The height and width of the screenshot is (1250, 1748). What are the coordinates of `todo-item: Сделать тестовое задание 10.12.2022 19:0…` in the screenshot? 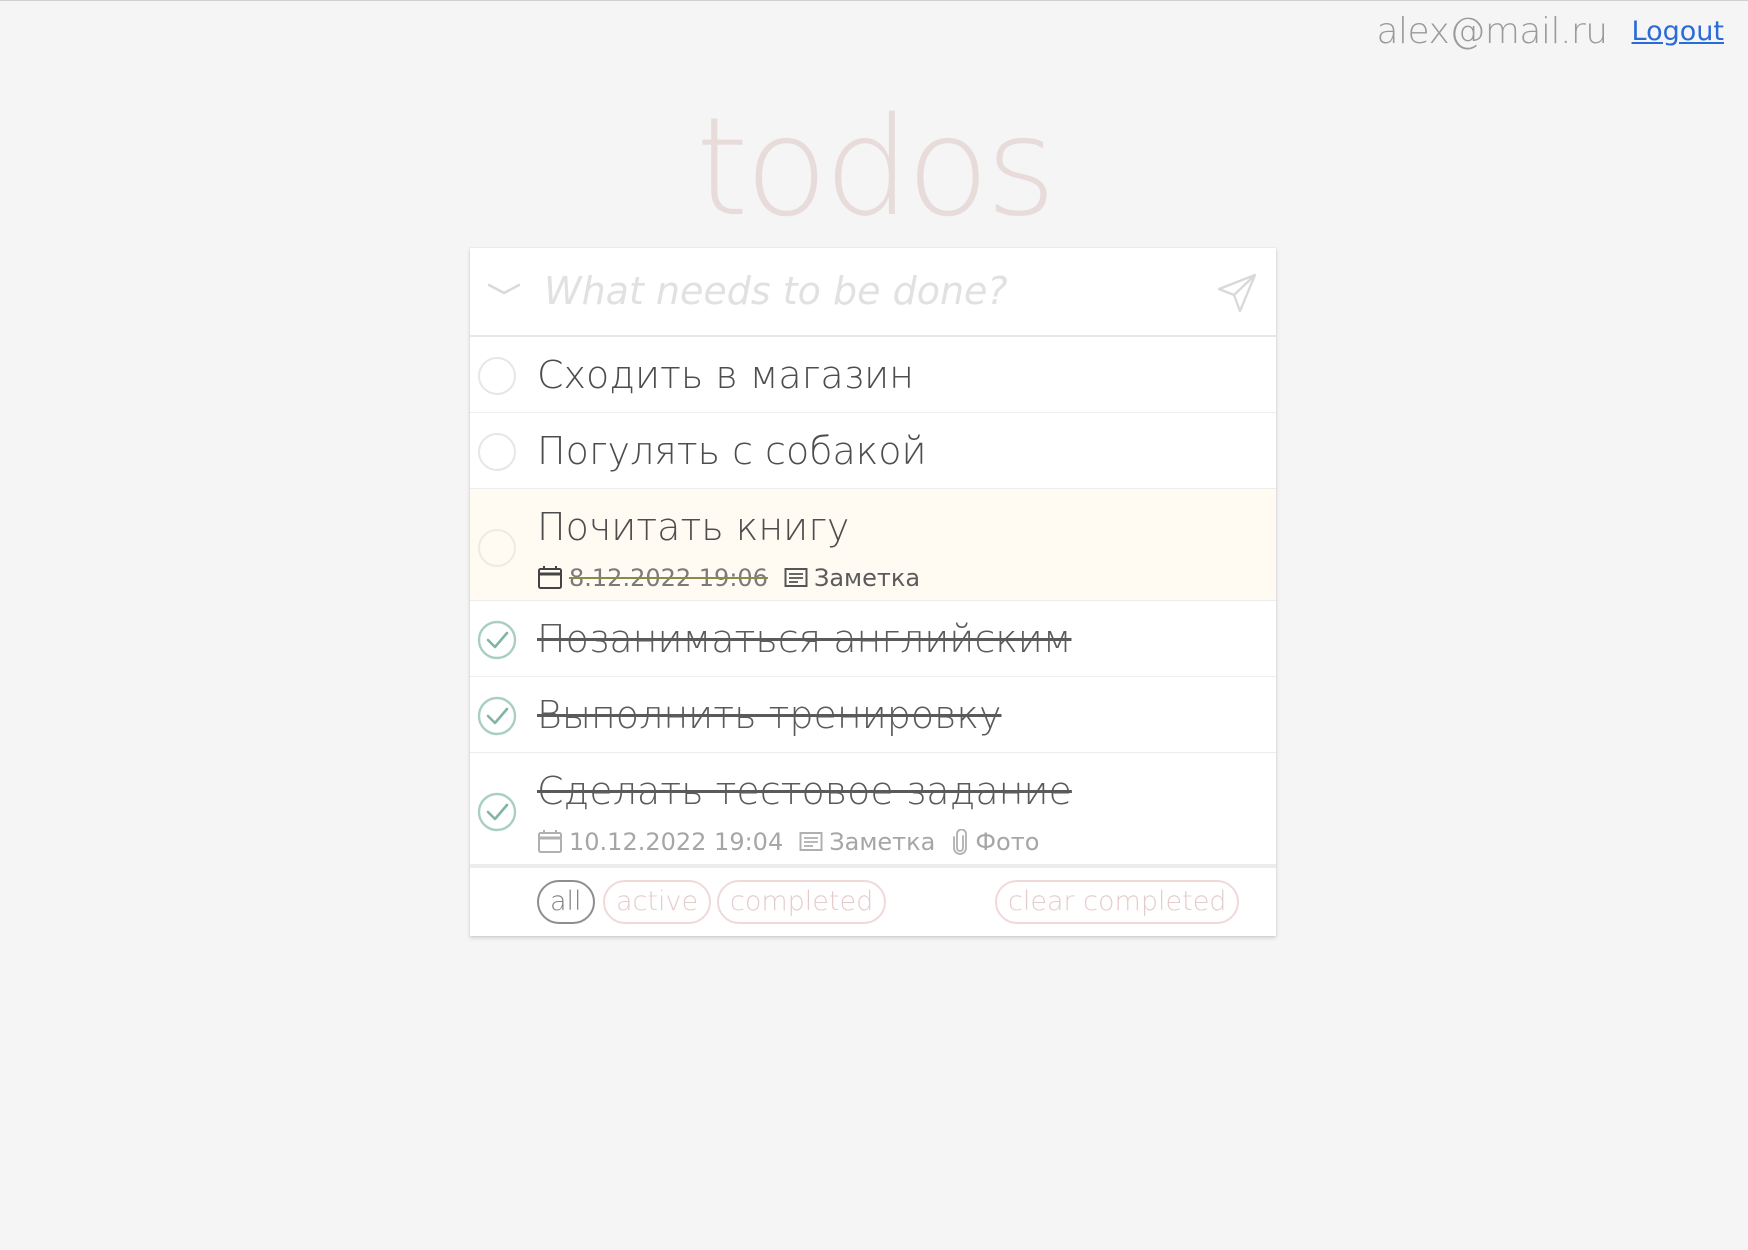 It's located at (873, 809).